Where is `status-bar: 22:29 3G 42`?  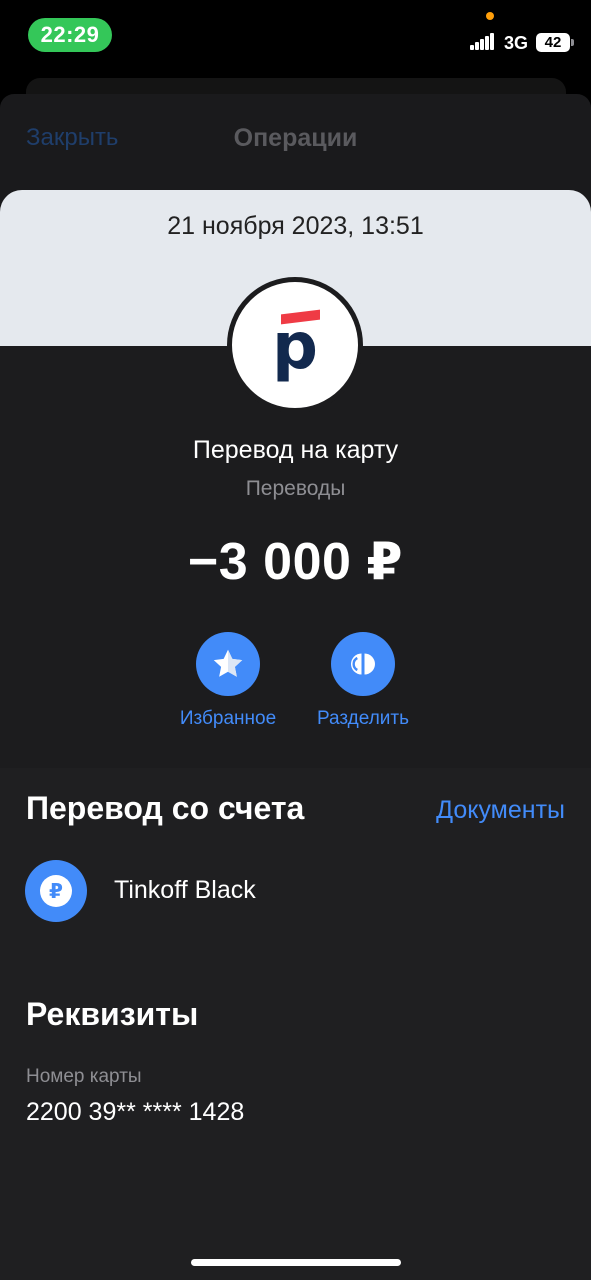
status-bar: 22:29 3G 42 is located at coordinates (295, 35).